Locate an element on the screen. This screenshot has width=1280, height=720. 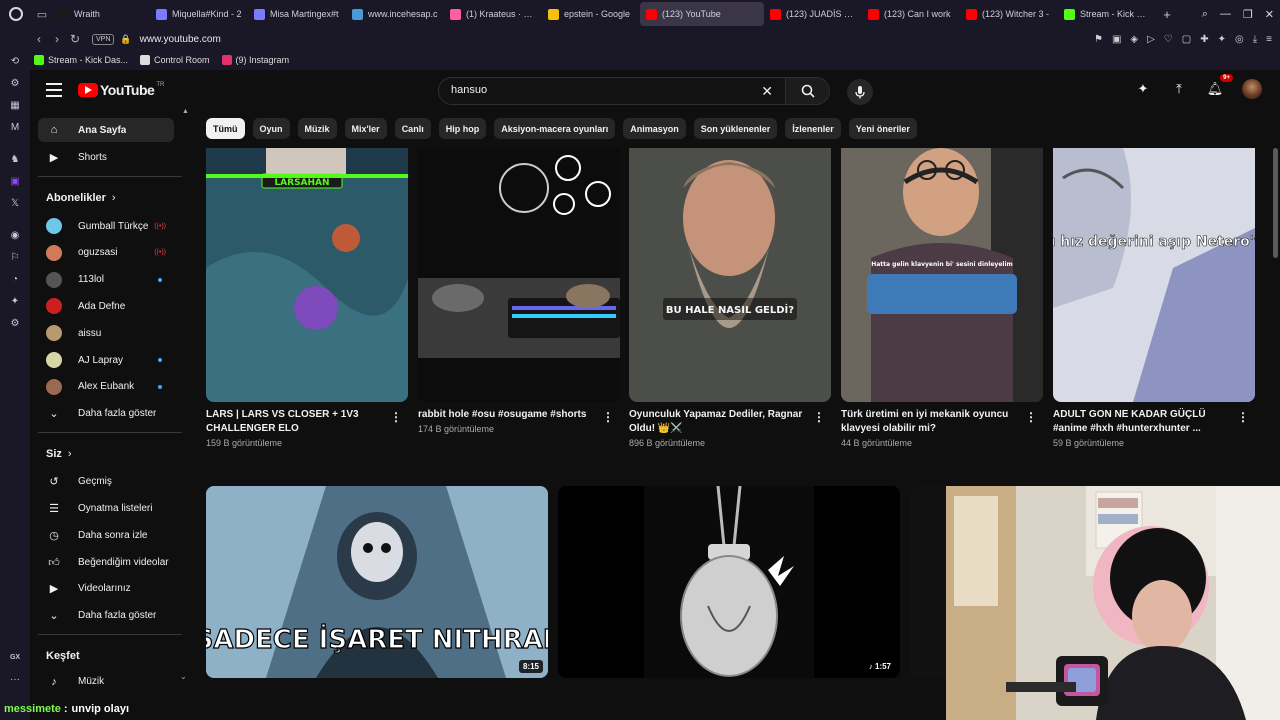
filter-chip: Aksiyon-macera oyunları is located at coordinates (555, 128).